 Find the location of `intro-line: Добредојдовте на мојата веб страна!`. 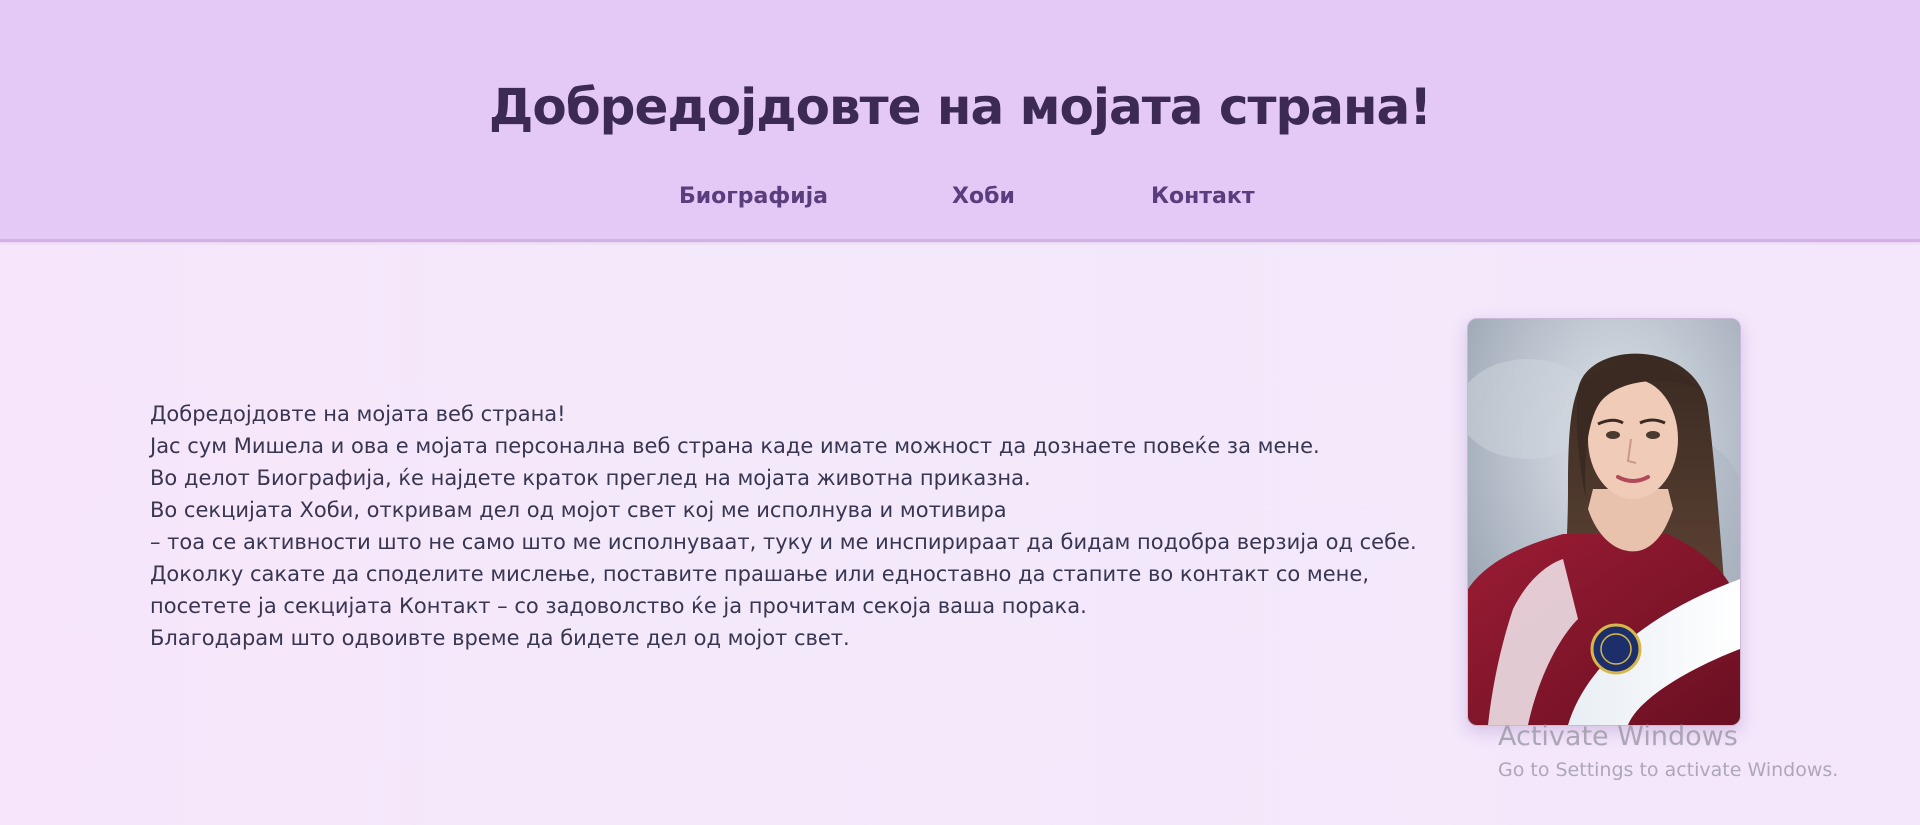

intro-line: Добредојдовте на мојата веб страна! is located at coordinates (358, 414).